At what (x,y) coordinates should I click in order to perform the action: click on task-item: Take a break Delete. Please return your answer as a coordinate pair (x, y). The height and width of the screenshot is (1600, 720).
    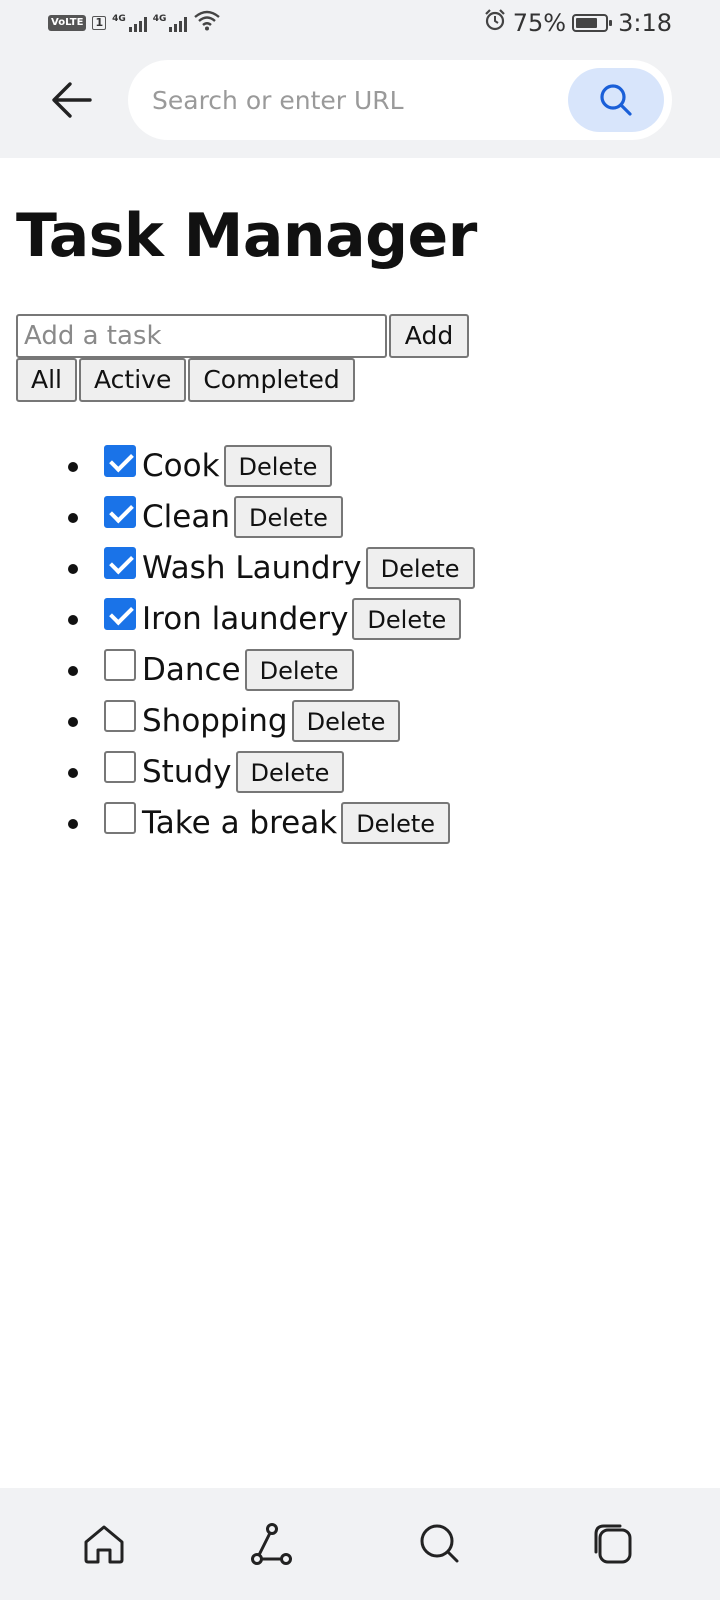
    Looking at the image, I should click on (361, 822).